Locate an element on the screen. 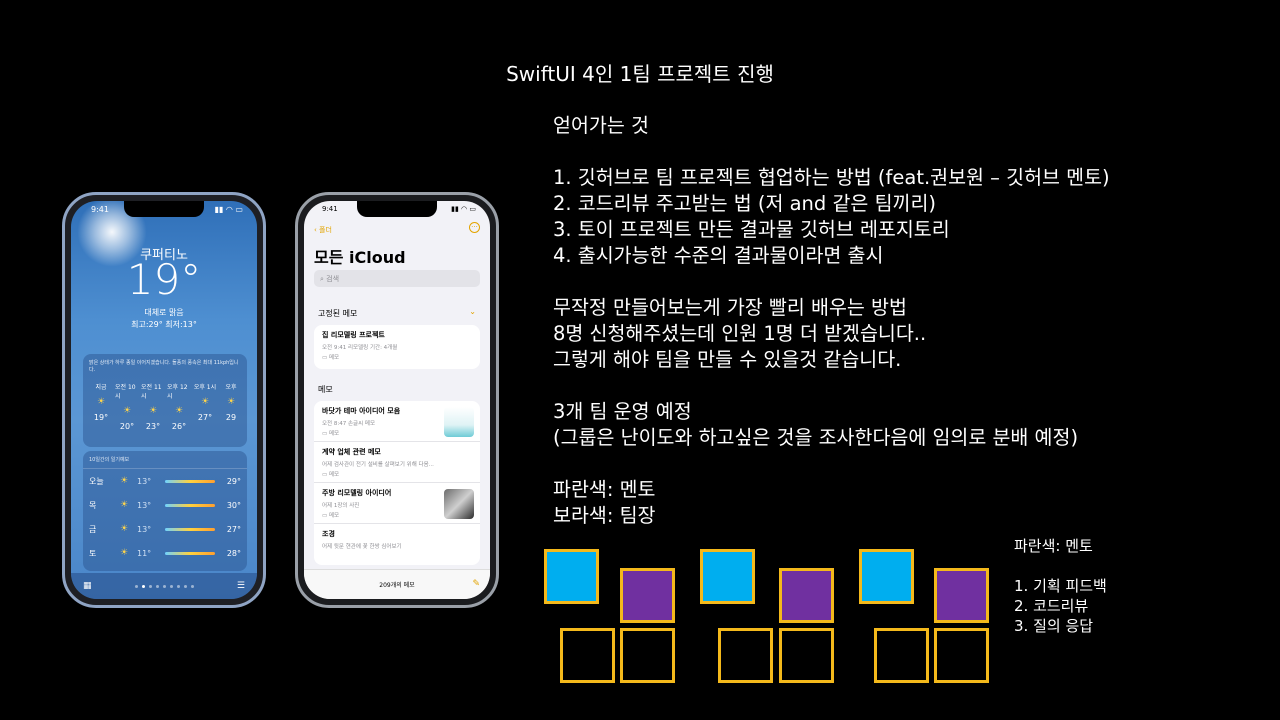  forecast-day: 토 is located at coordinates (93, 553).